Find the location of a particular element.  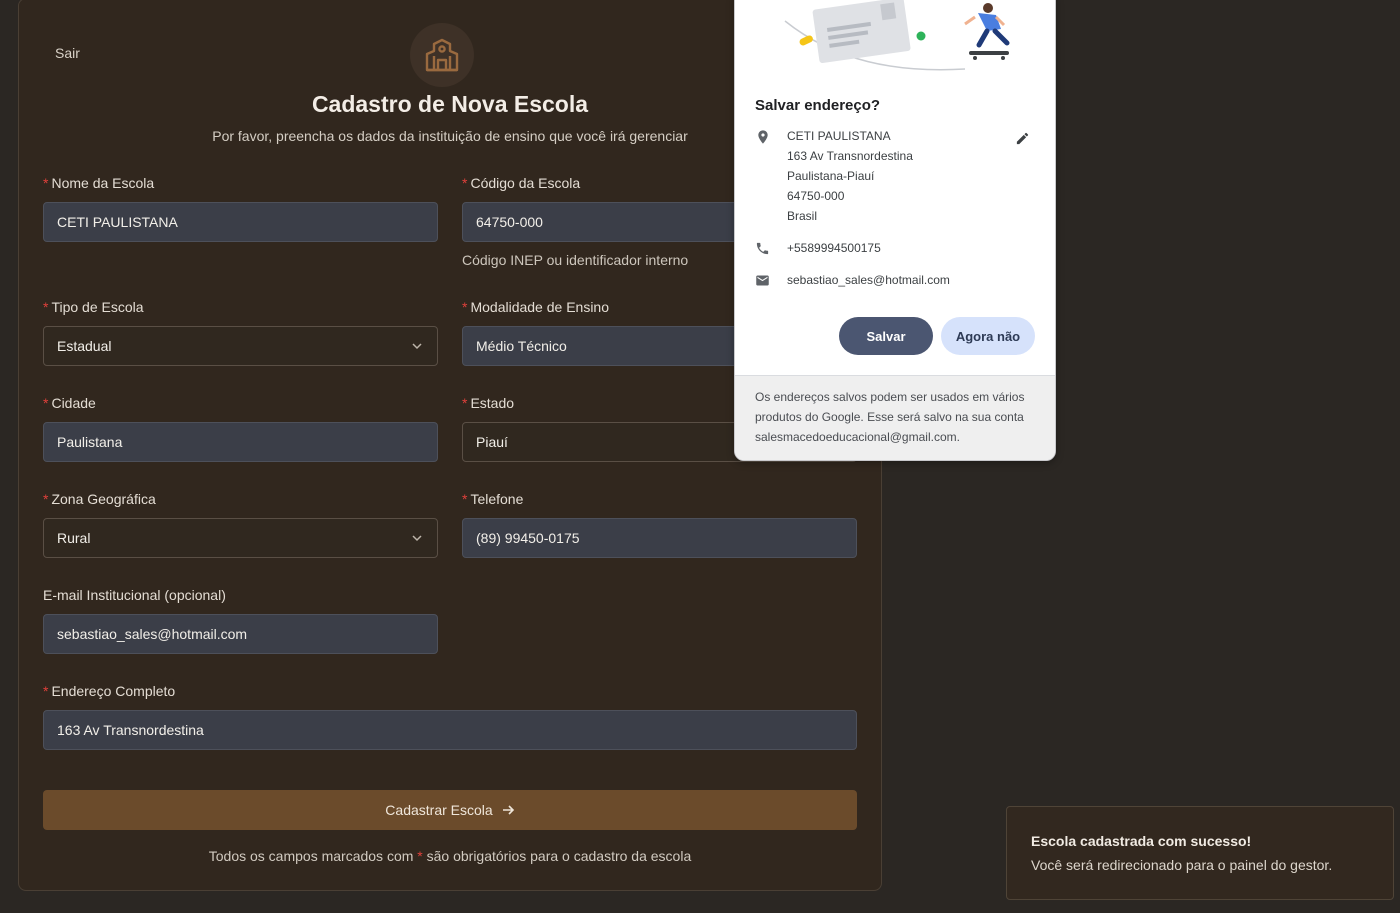

submit-label: Cadastrar Escola is located at coordinates (439, 810).